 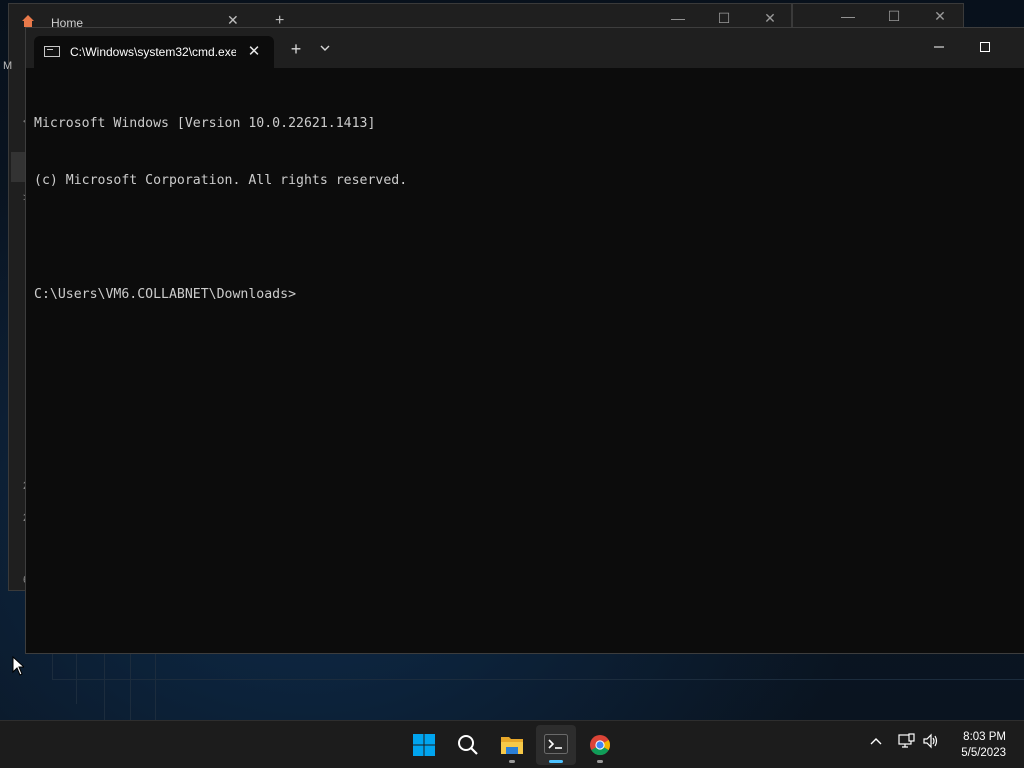 I want to click on terminal-titlebar: C:\Windows\system32\cmd.exe ✕ +, so click(x=525, y=48).